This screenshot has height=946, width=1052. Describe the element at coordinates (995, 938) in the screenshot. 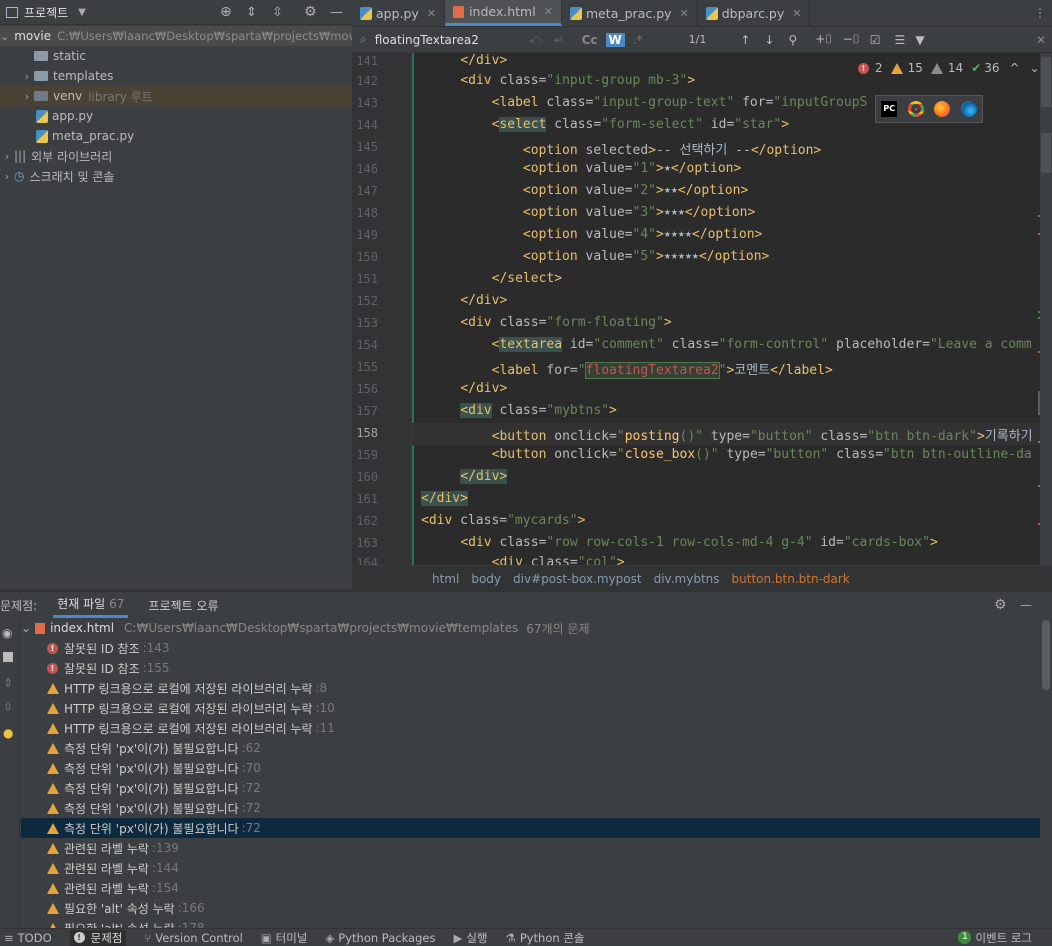

I see `event-log-tool: 1 이벤트 로그` at that location.